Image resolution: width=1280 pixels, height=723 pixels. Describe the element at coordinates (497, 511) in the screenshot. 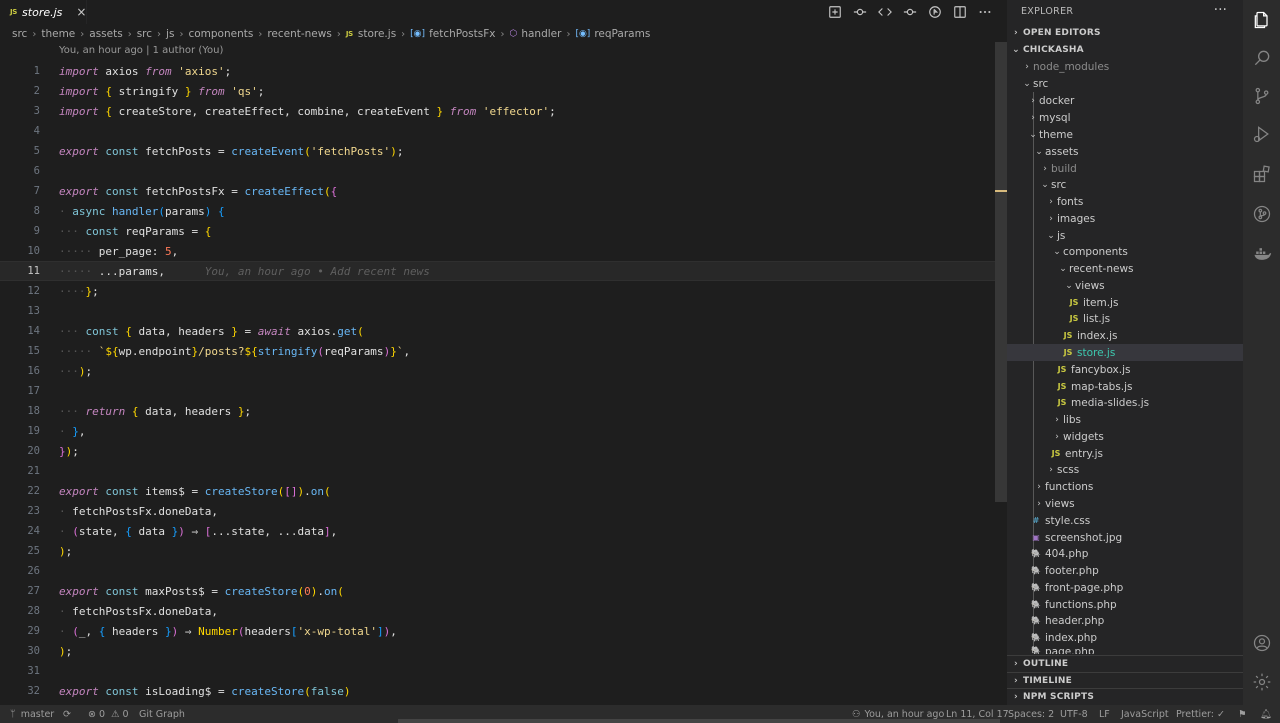

I see `code-line: 23 · fetchPostsFx.doneData,` at that location.